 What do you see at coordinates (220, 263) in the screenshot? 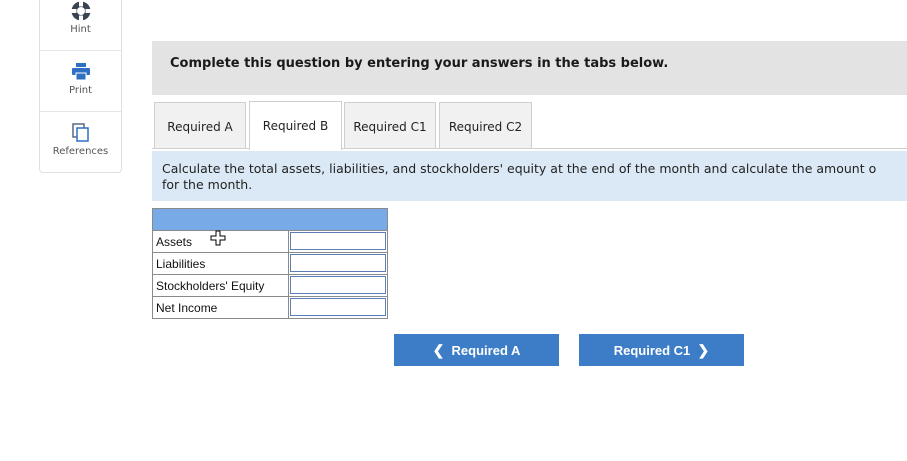
I see `row-label-liabilities: Liabilities` at bounding box center [220, 263].